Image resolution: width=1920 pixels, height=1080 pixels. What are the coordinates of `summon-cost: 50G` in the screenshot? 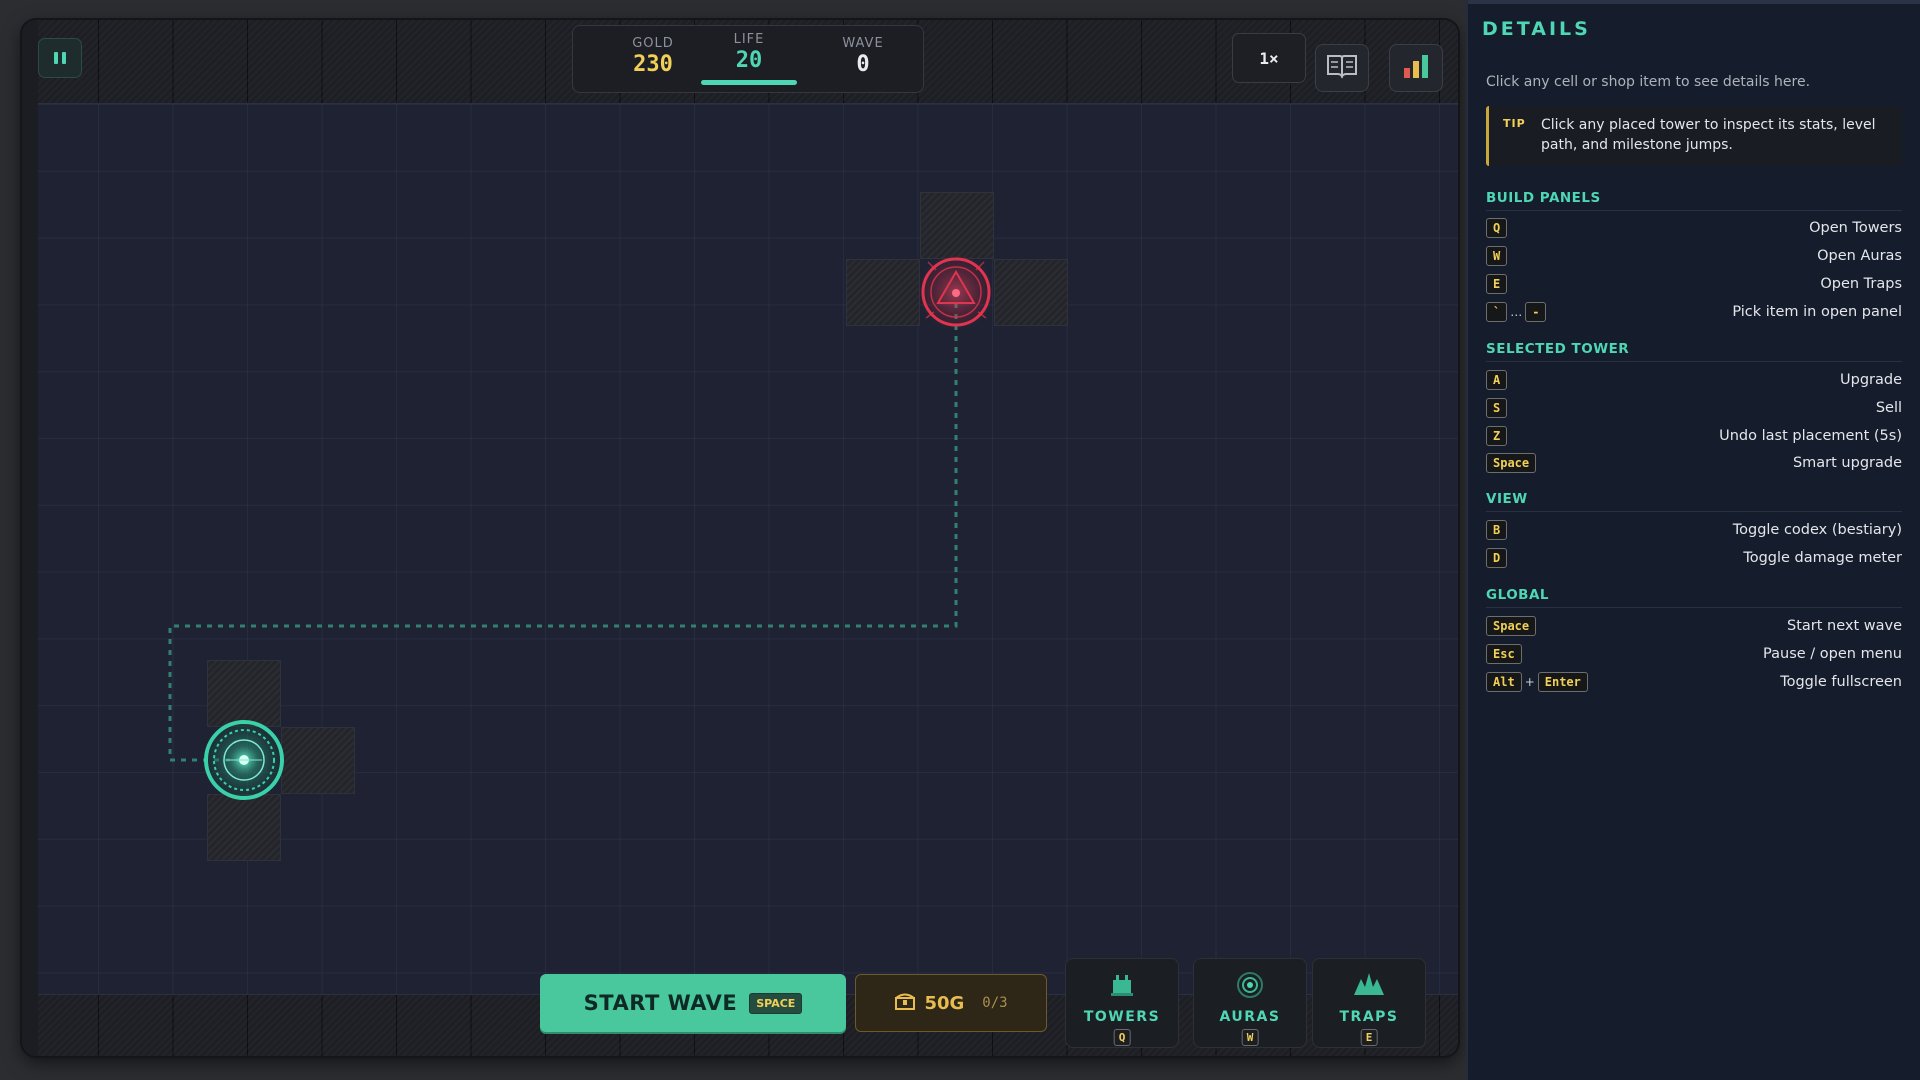 It's located at (944, 1003).